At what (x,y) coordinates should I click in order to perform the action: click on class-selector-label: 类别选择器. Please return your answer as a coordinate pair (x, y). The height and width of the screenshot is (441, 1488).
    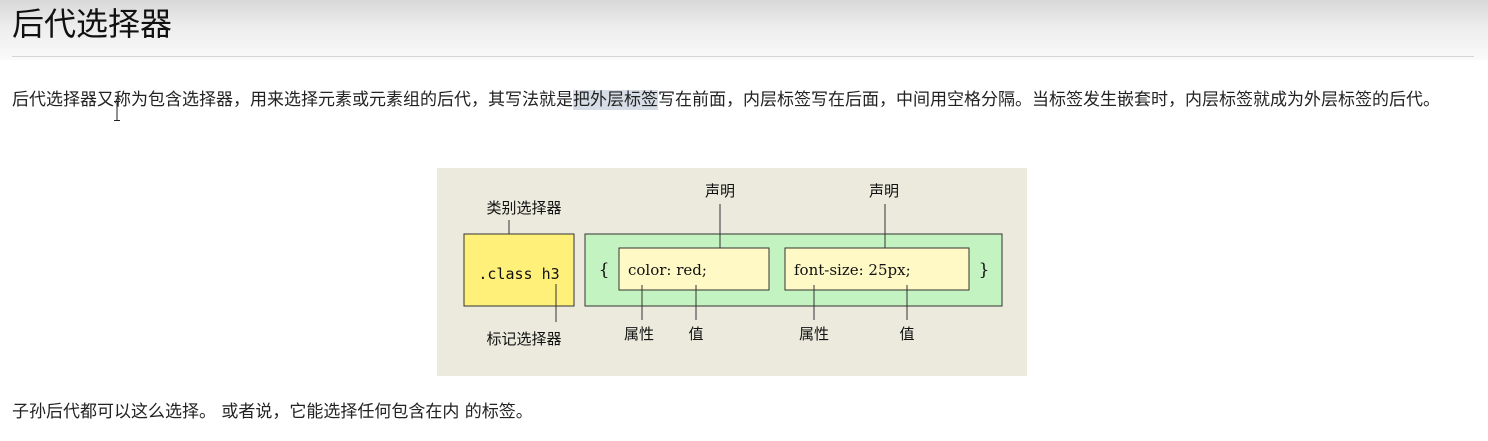
    Looking at the image, I should click on (523, 208).